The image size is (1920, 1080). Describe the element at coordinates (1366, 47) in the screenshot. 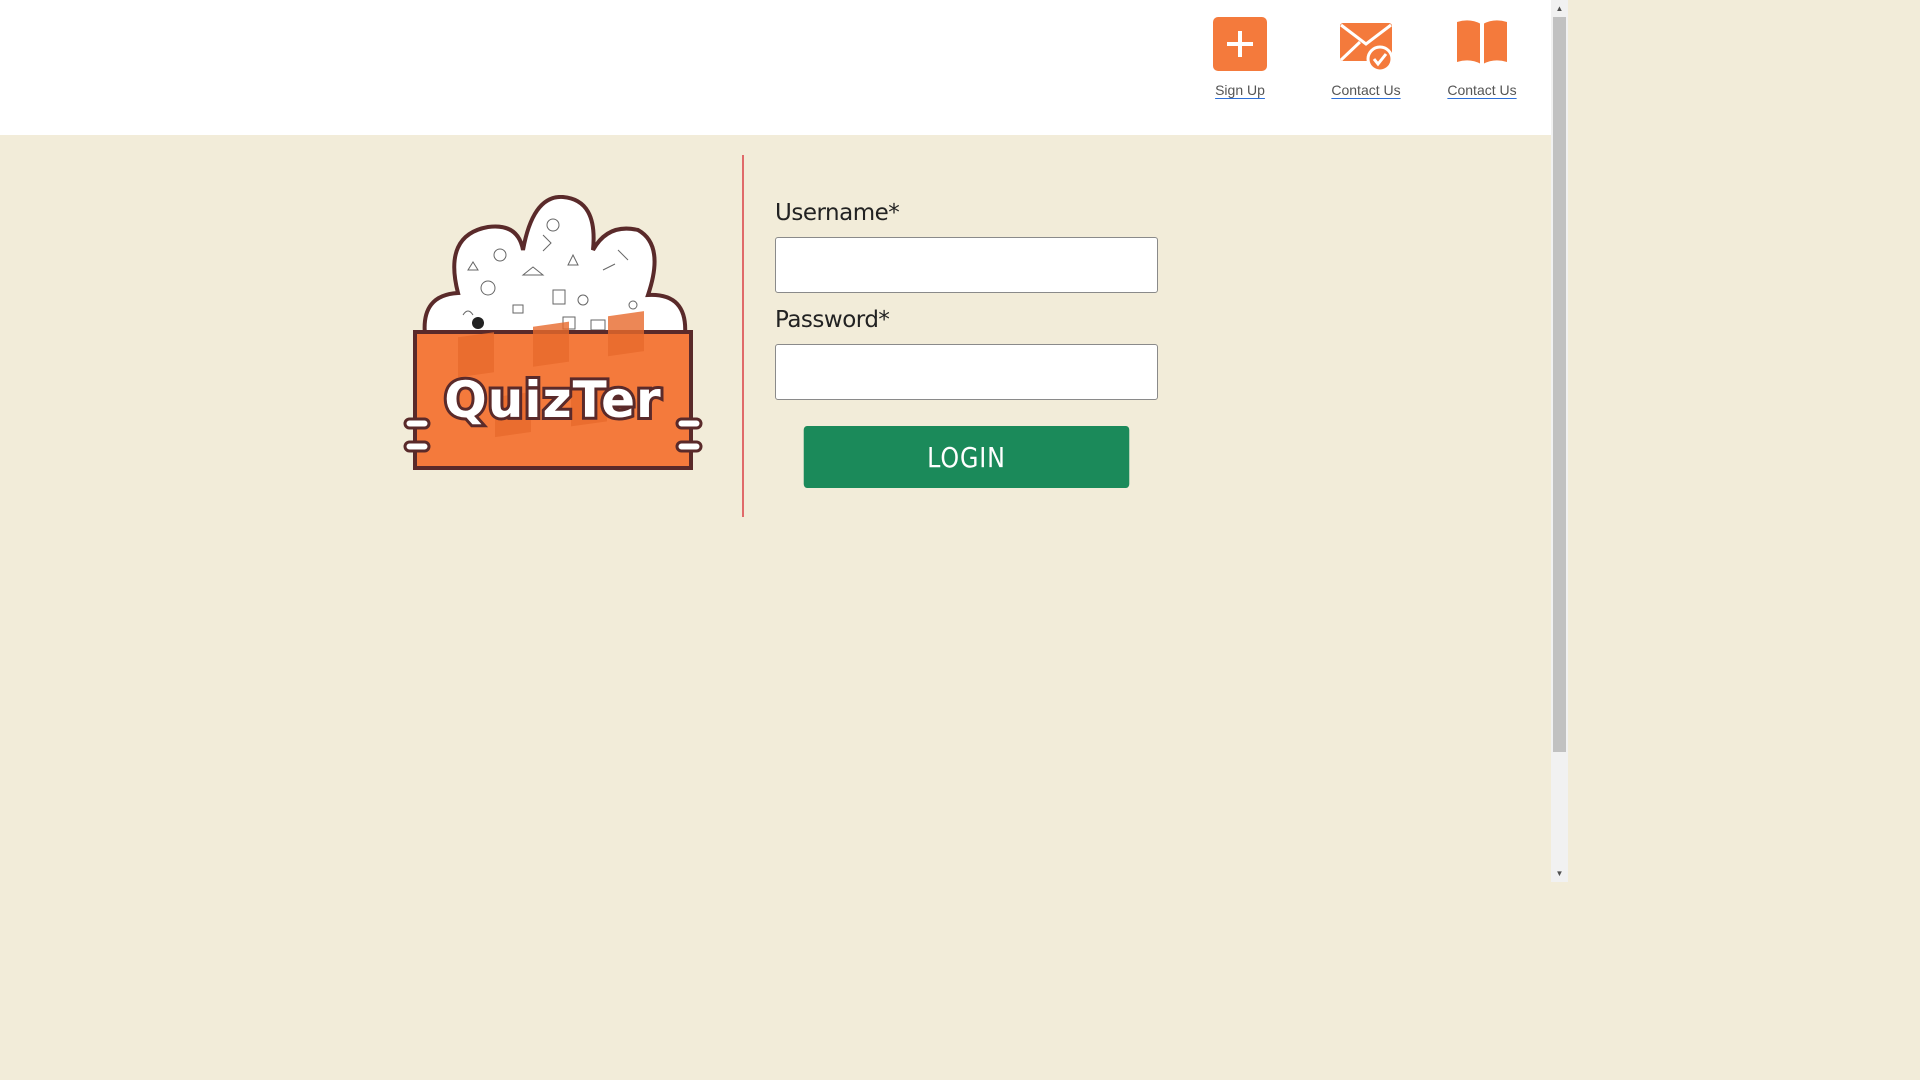

I see `mail-check-icon` at that location.